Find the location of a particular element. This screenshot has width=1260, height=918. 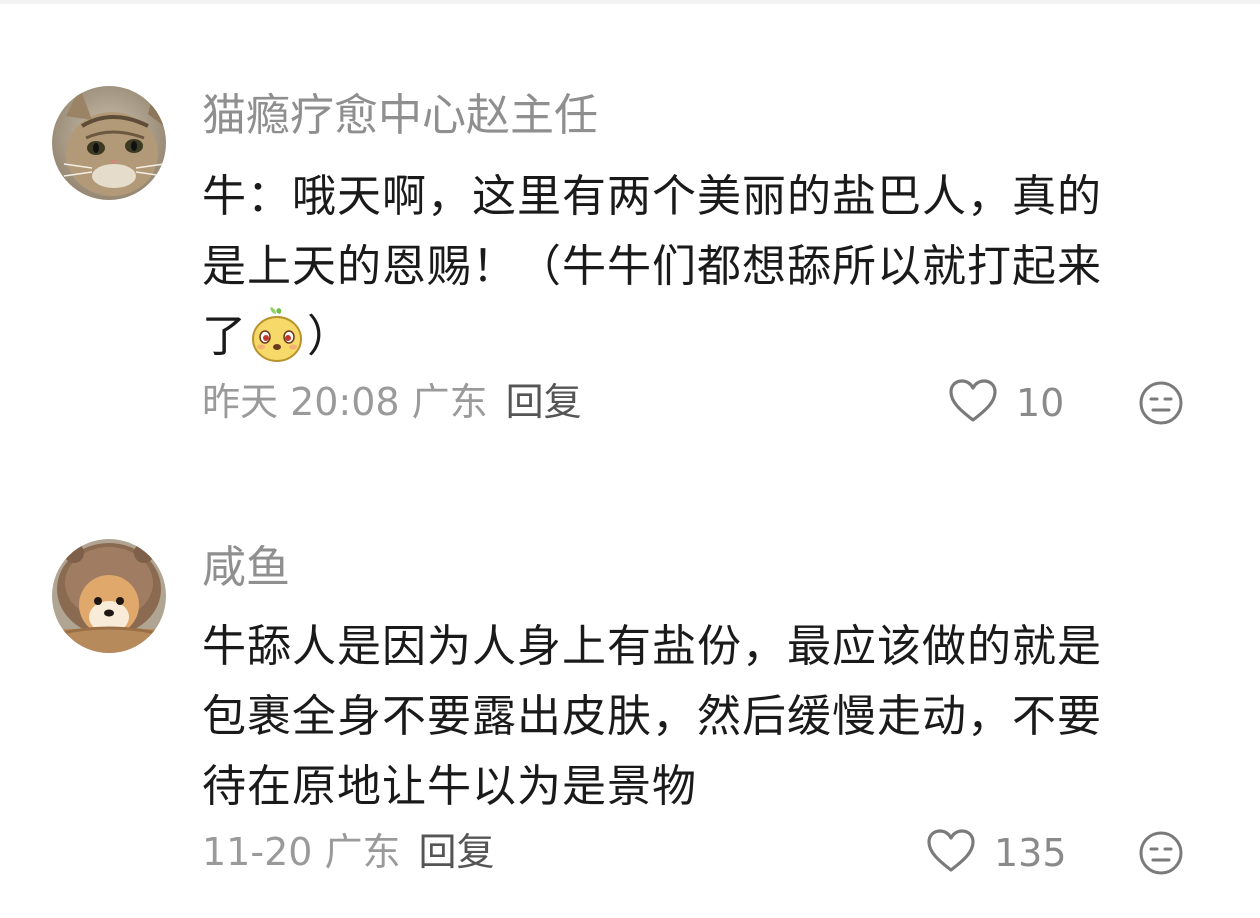

username: 咸鱼 is located at coordinates (246, 568).